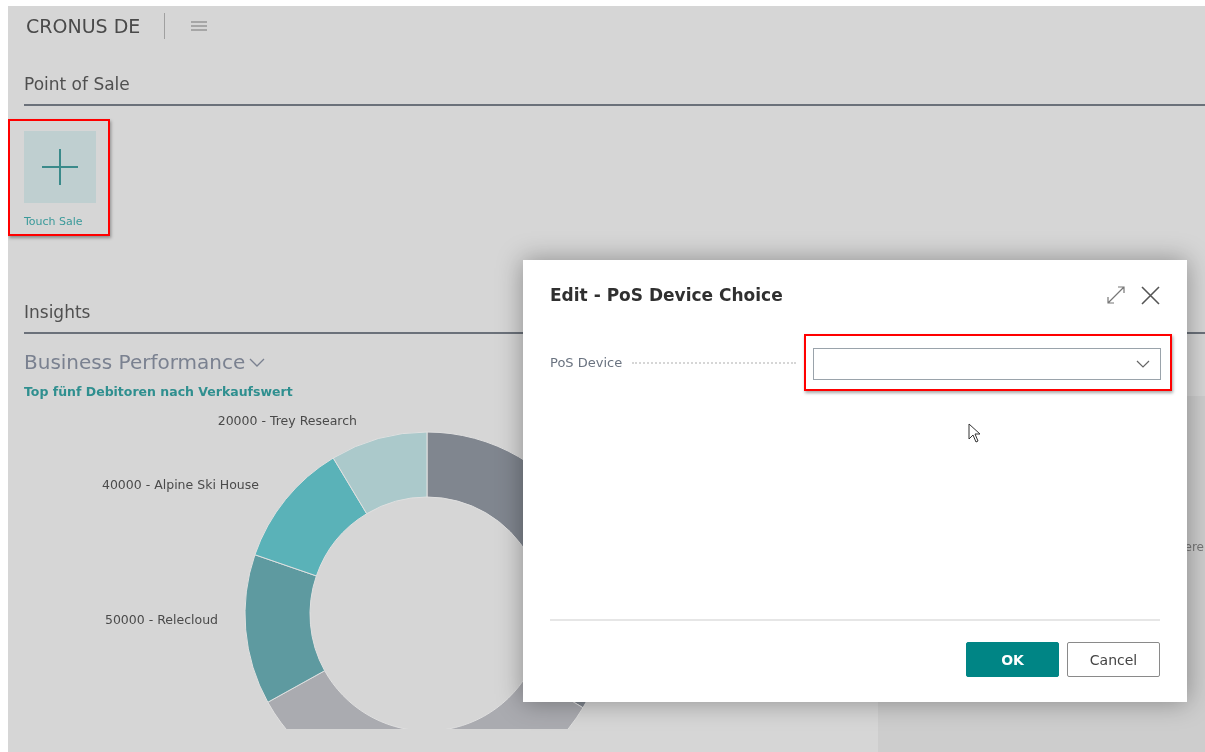 The image size is (1205, 752). I want to click on chart-label: 50000 - Relecloud, so click(161, 619).